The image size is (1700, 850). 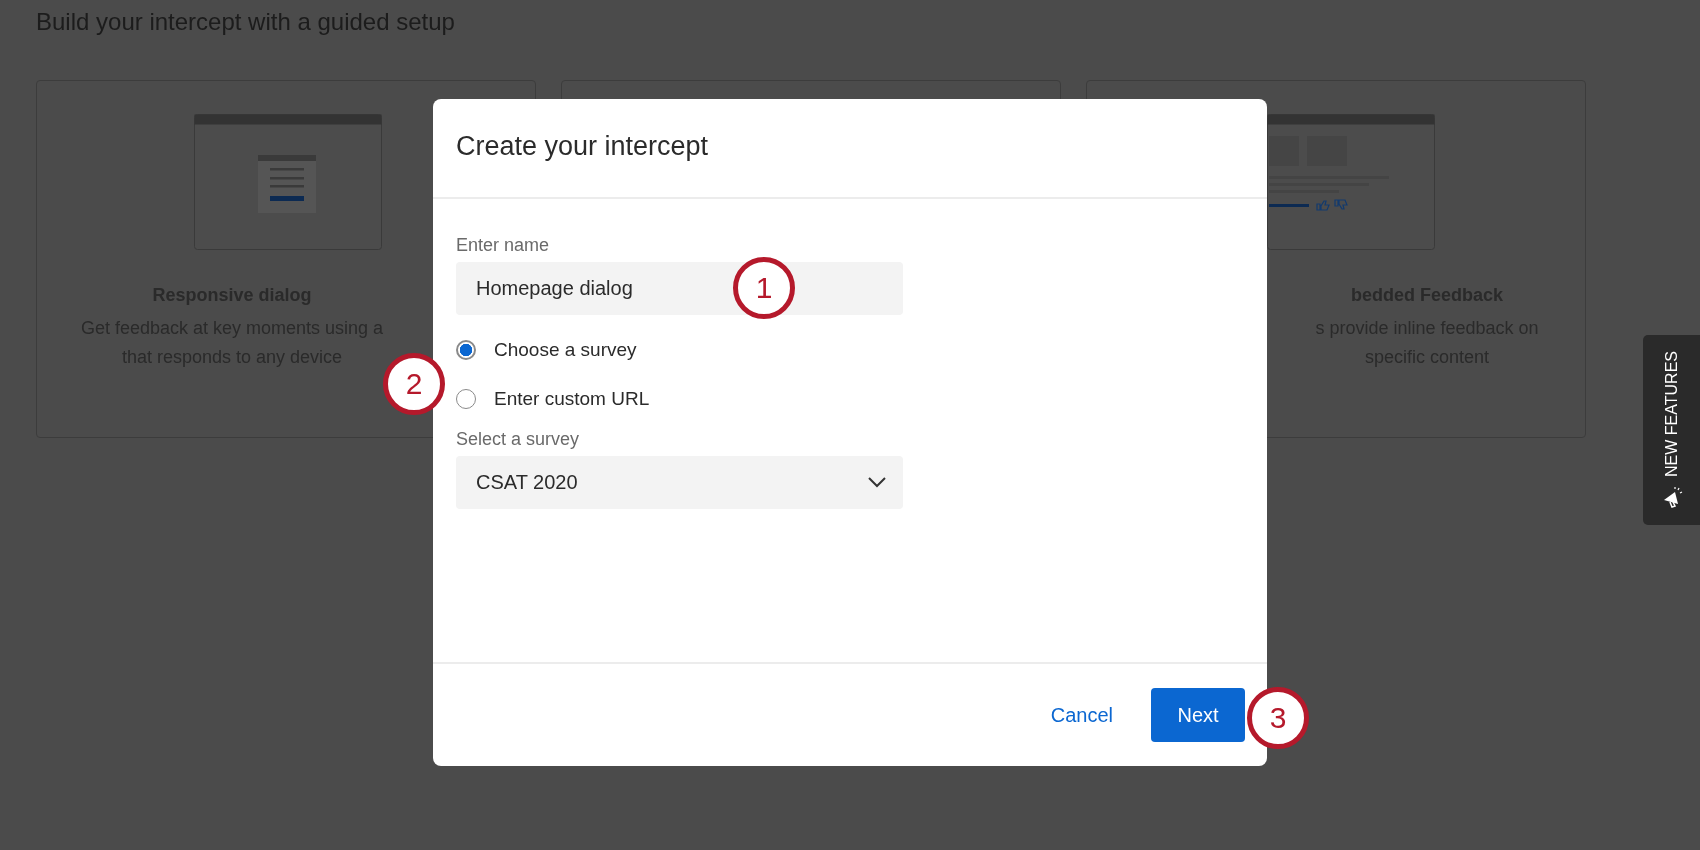 What do you see at coordinates (1081, 715) in the screenshot?
I see `cancel-button: Cancel` at bounding box center [1081, 715].